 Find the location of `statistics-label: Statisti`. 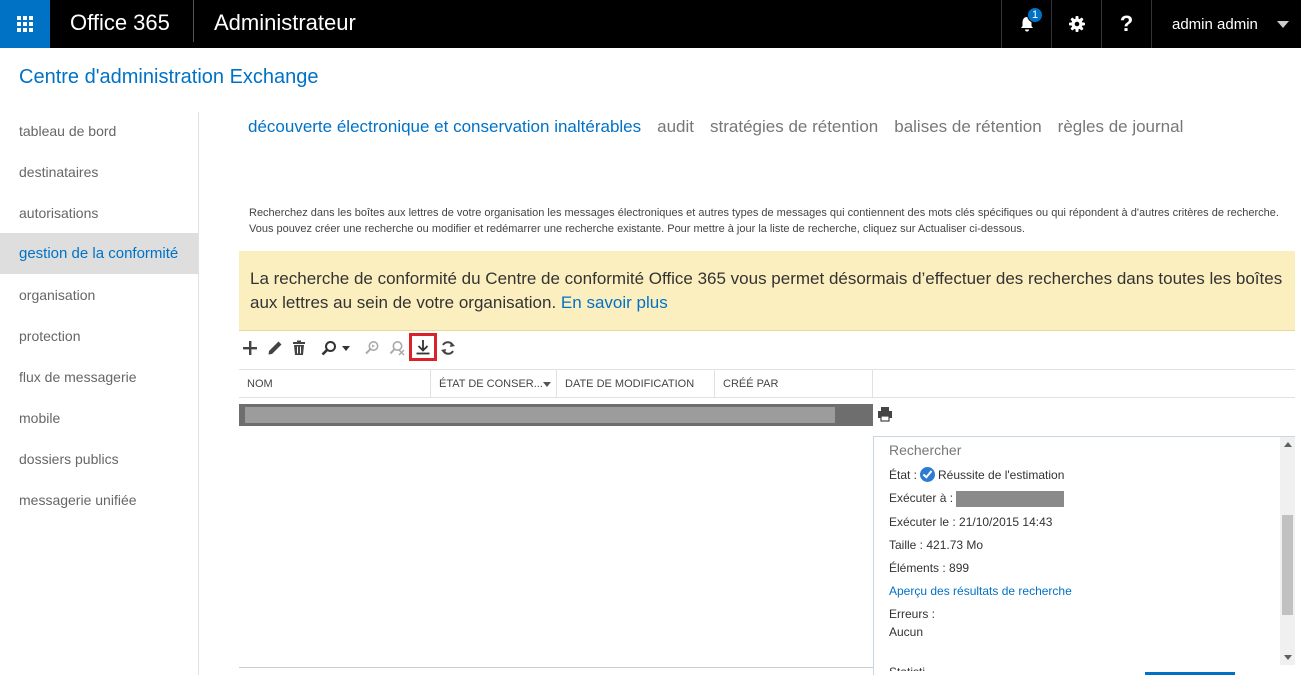

statistics-label: Statisti is located at coordinates (919, 668).